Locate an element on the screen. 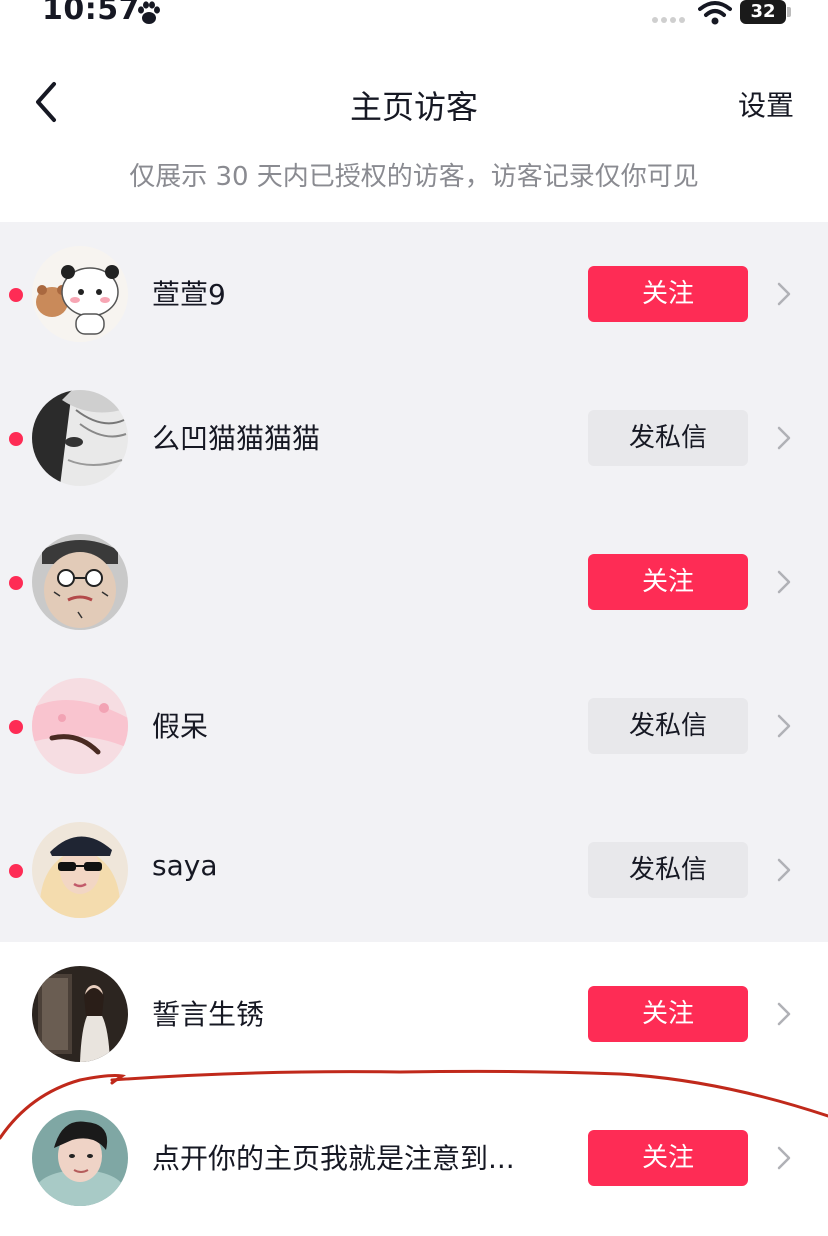  battery-indicator: 32 is located at coordinates (766, 12).